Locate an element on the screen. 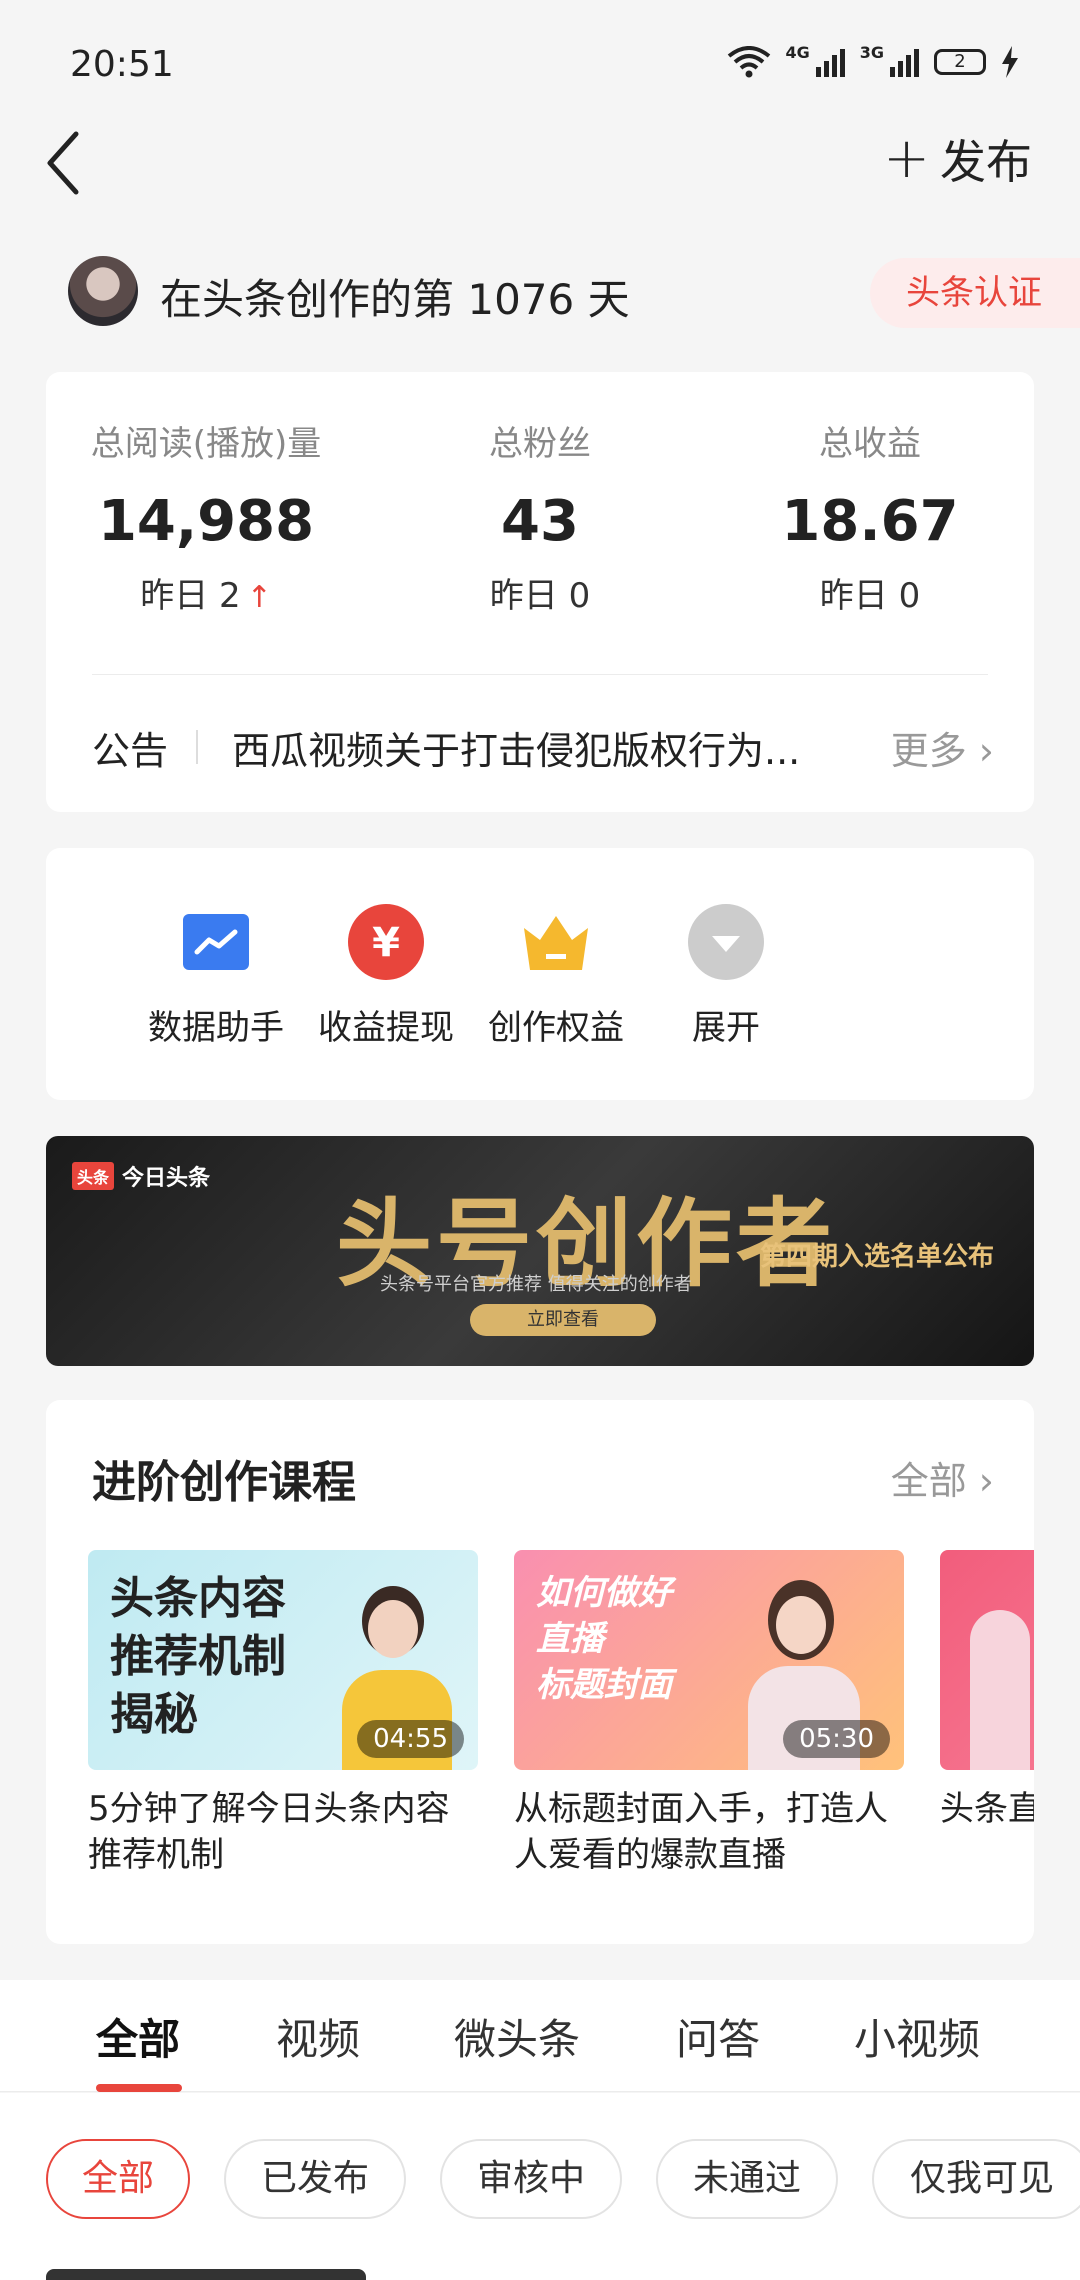 This screenshot has height=2280, width=1080. tools-card: 数据助手 ¥ 收益提现 创作权益 展开 is located at coordinates (540, 974).